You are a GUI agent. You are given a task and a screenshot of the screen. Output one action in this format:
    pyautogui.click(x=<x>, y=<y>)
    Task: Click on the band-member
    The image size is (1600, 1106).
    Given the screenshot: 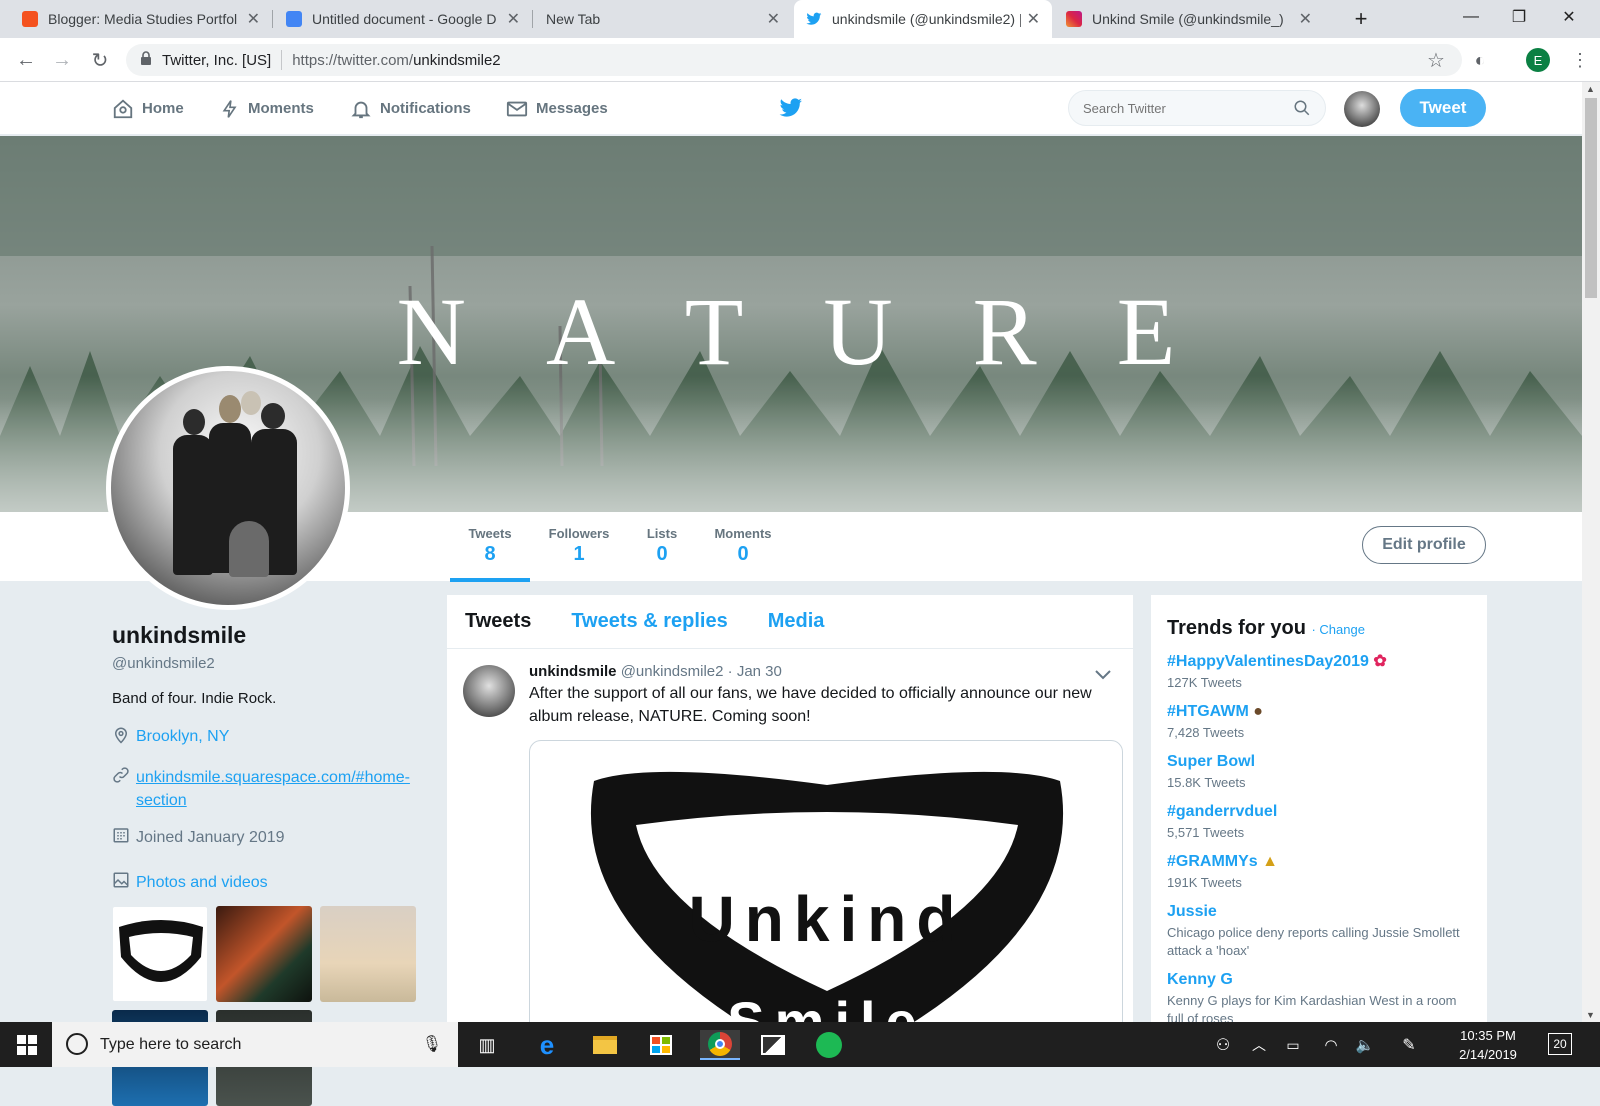 What is the action you would take?
    pyautogui.click(x=193, y=505)
    